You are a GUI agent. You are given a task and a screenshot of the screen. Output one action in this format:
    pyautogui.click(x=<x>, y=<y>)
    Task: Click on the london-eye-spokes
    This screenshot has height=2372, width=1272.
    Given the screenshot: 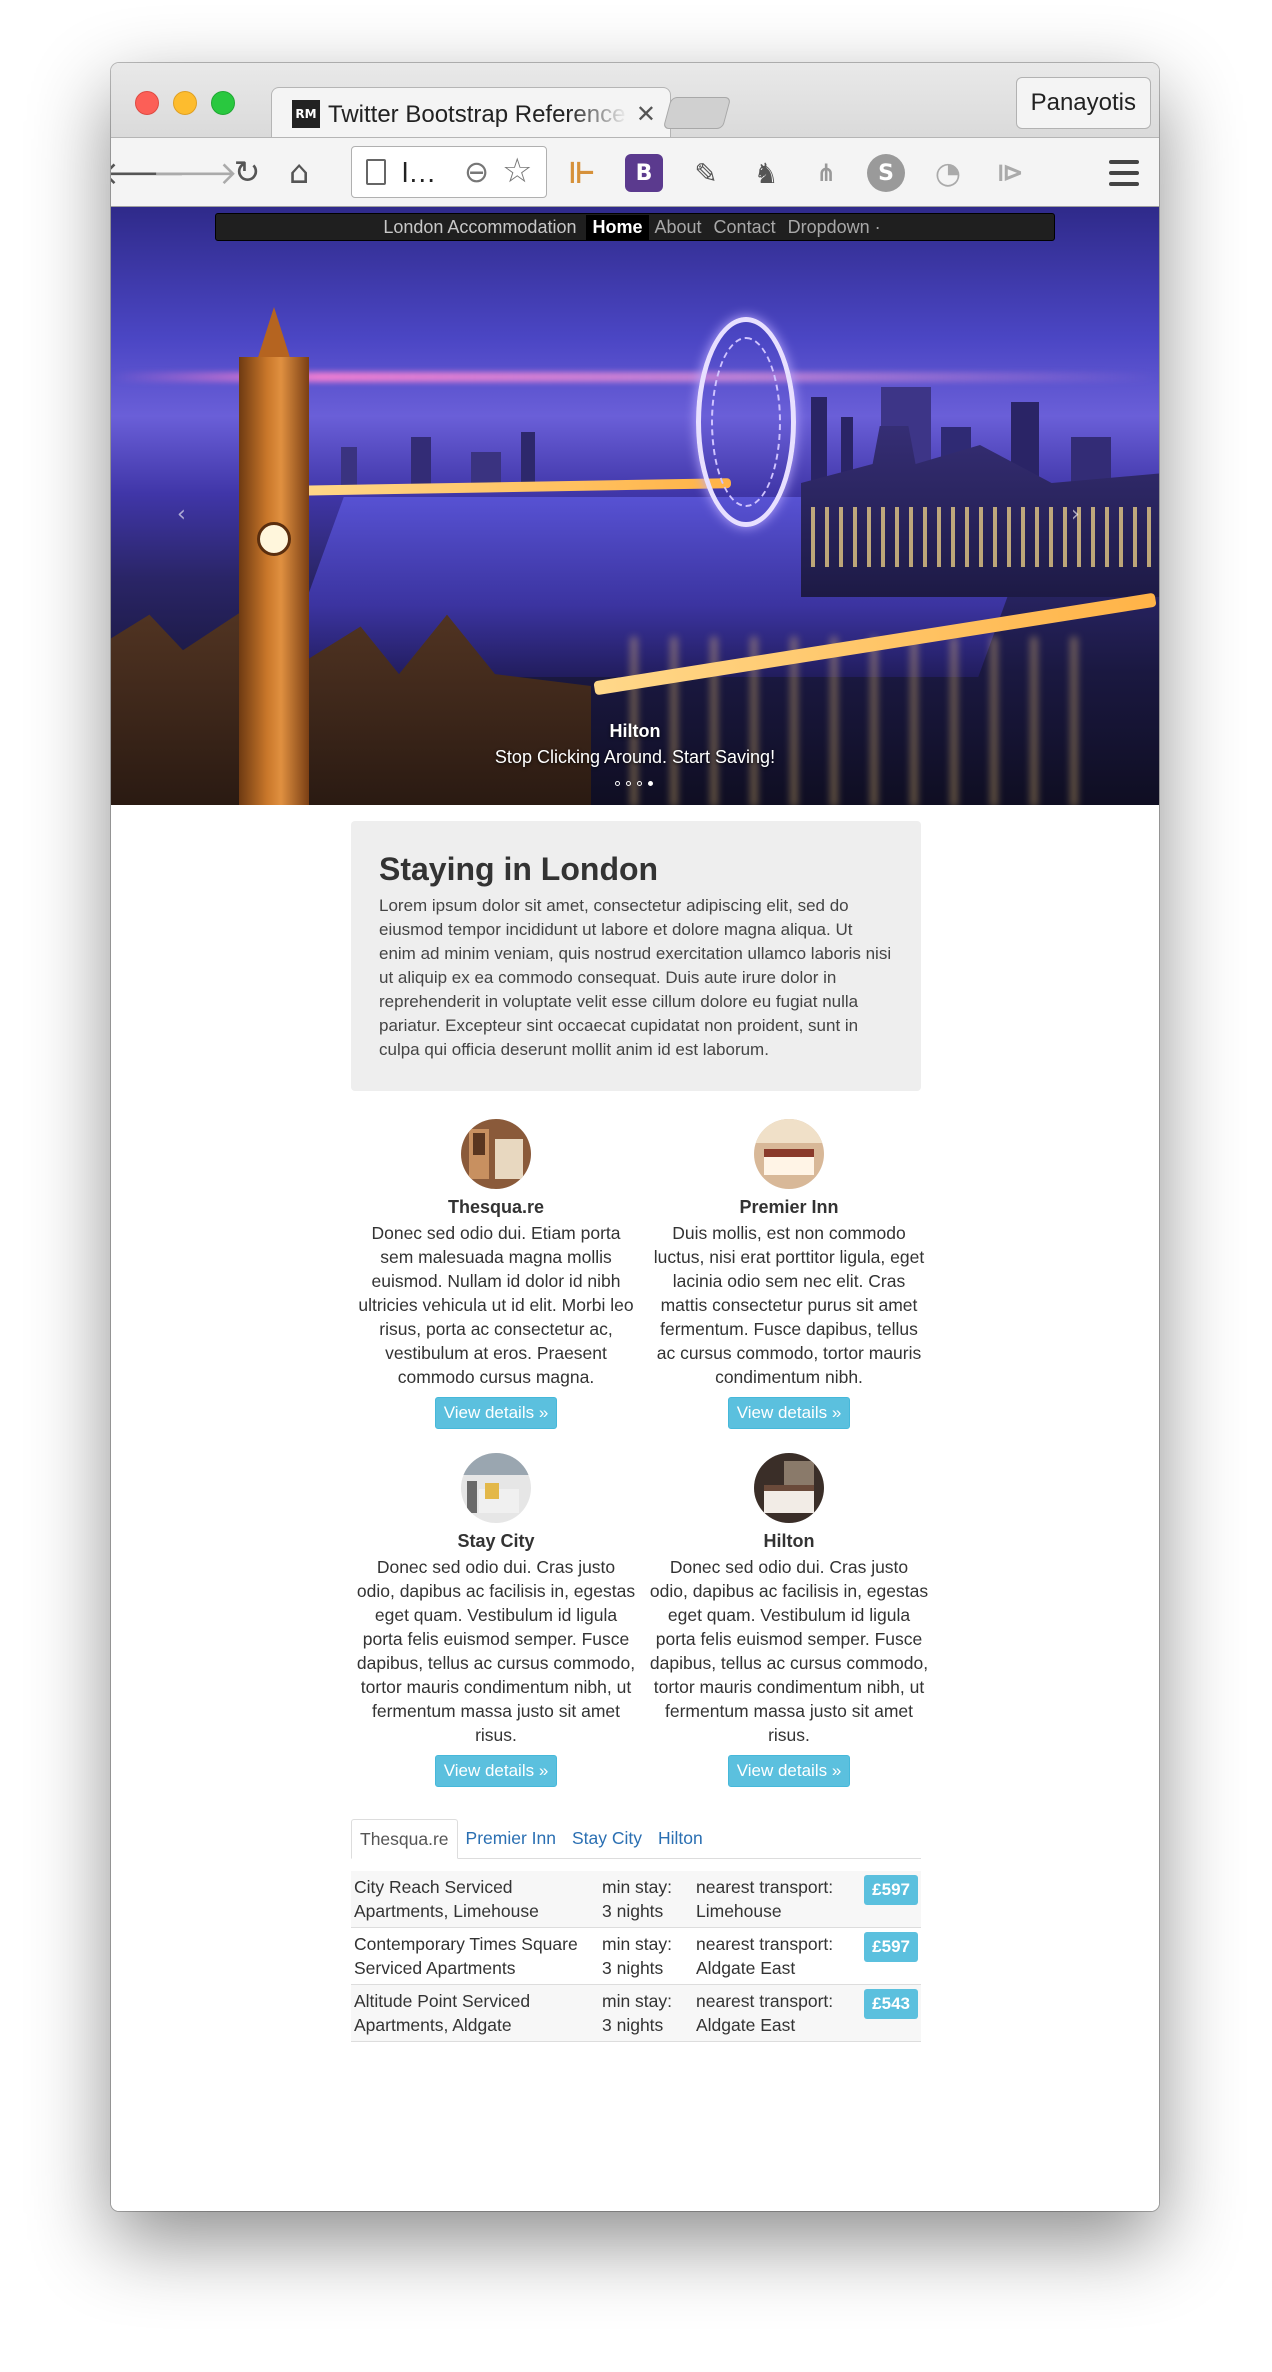 What is the action you would take?
    pyautogui.click(x=746, y=422)
    